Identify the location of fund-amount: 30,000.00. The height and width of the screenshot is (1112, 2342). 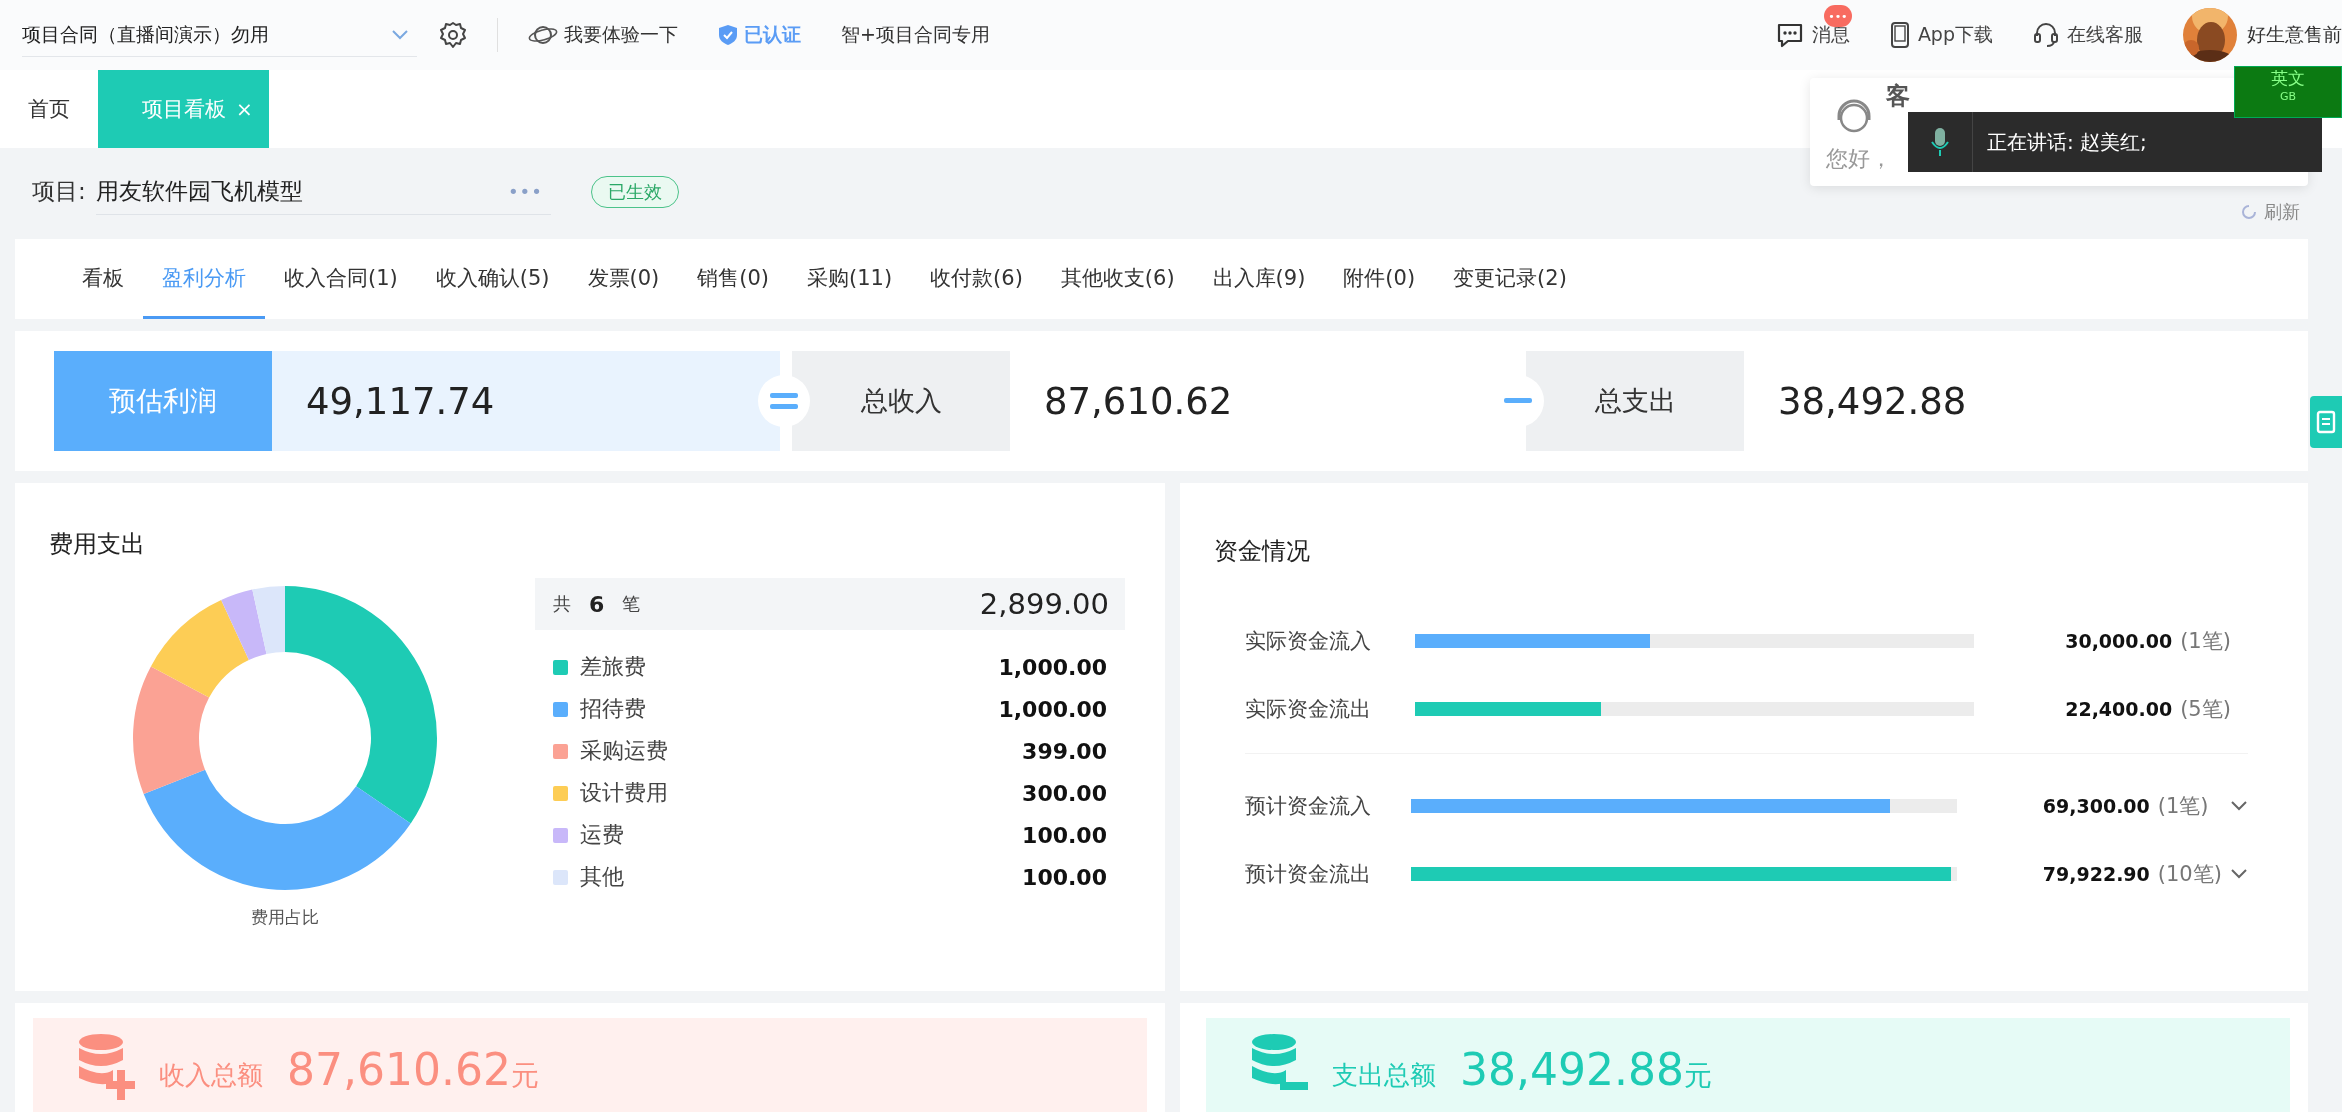
(2118, 641).